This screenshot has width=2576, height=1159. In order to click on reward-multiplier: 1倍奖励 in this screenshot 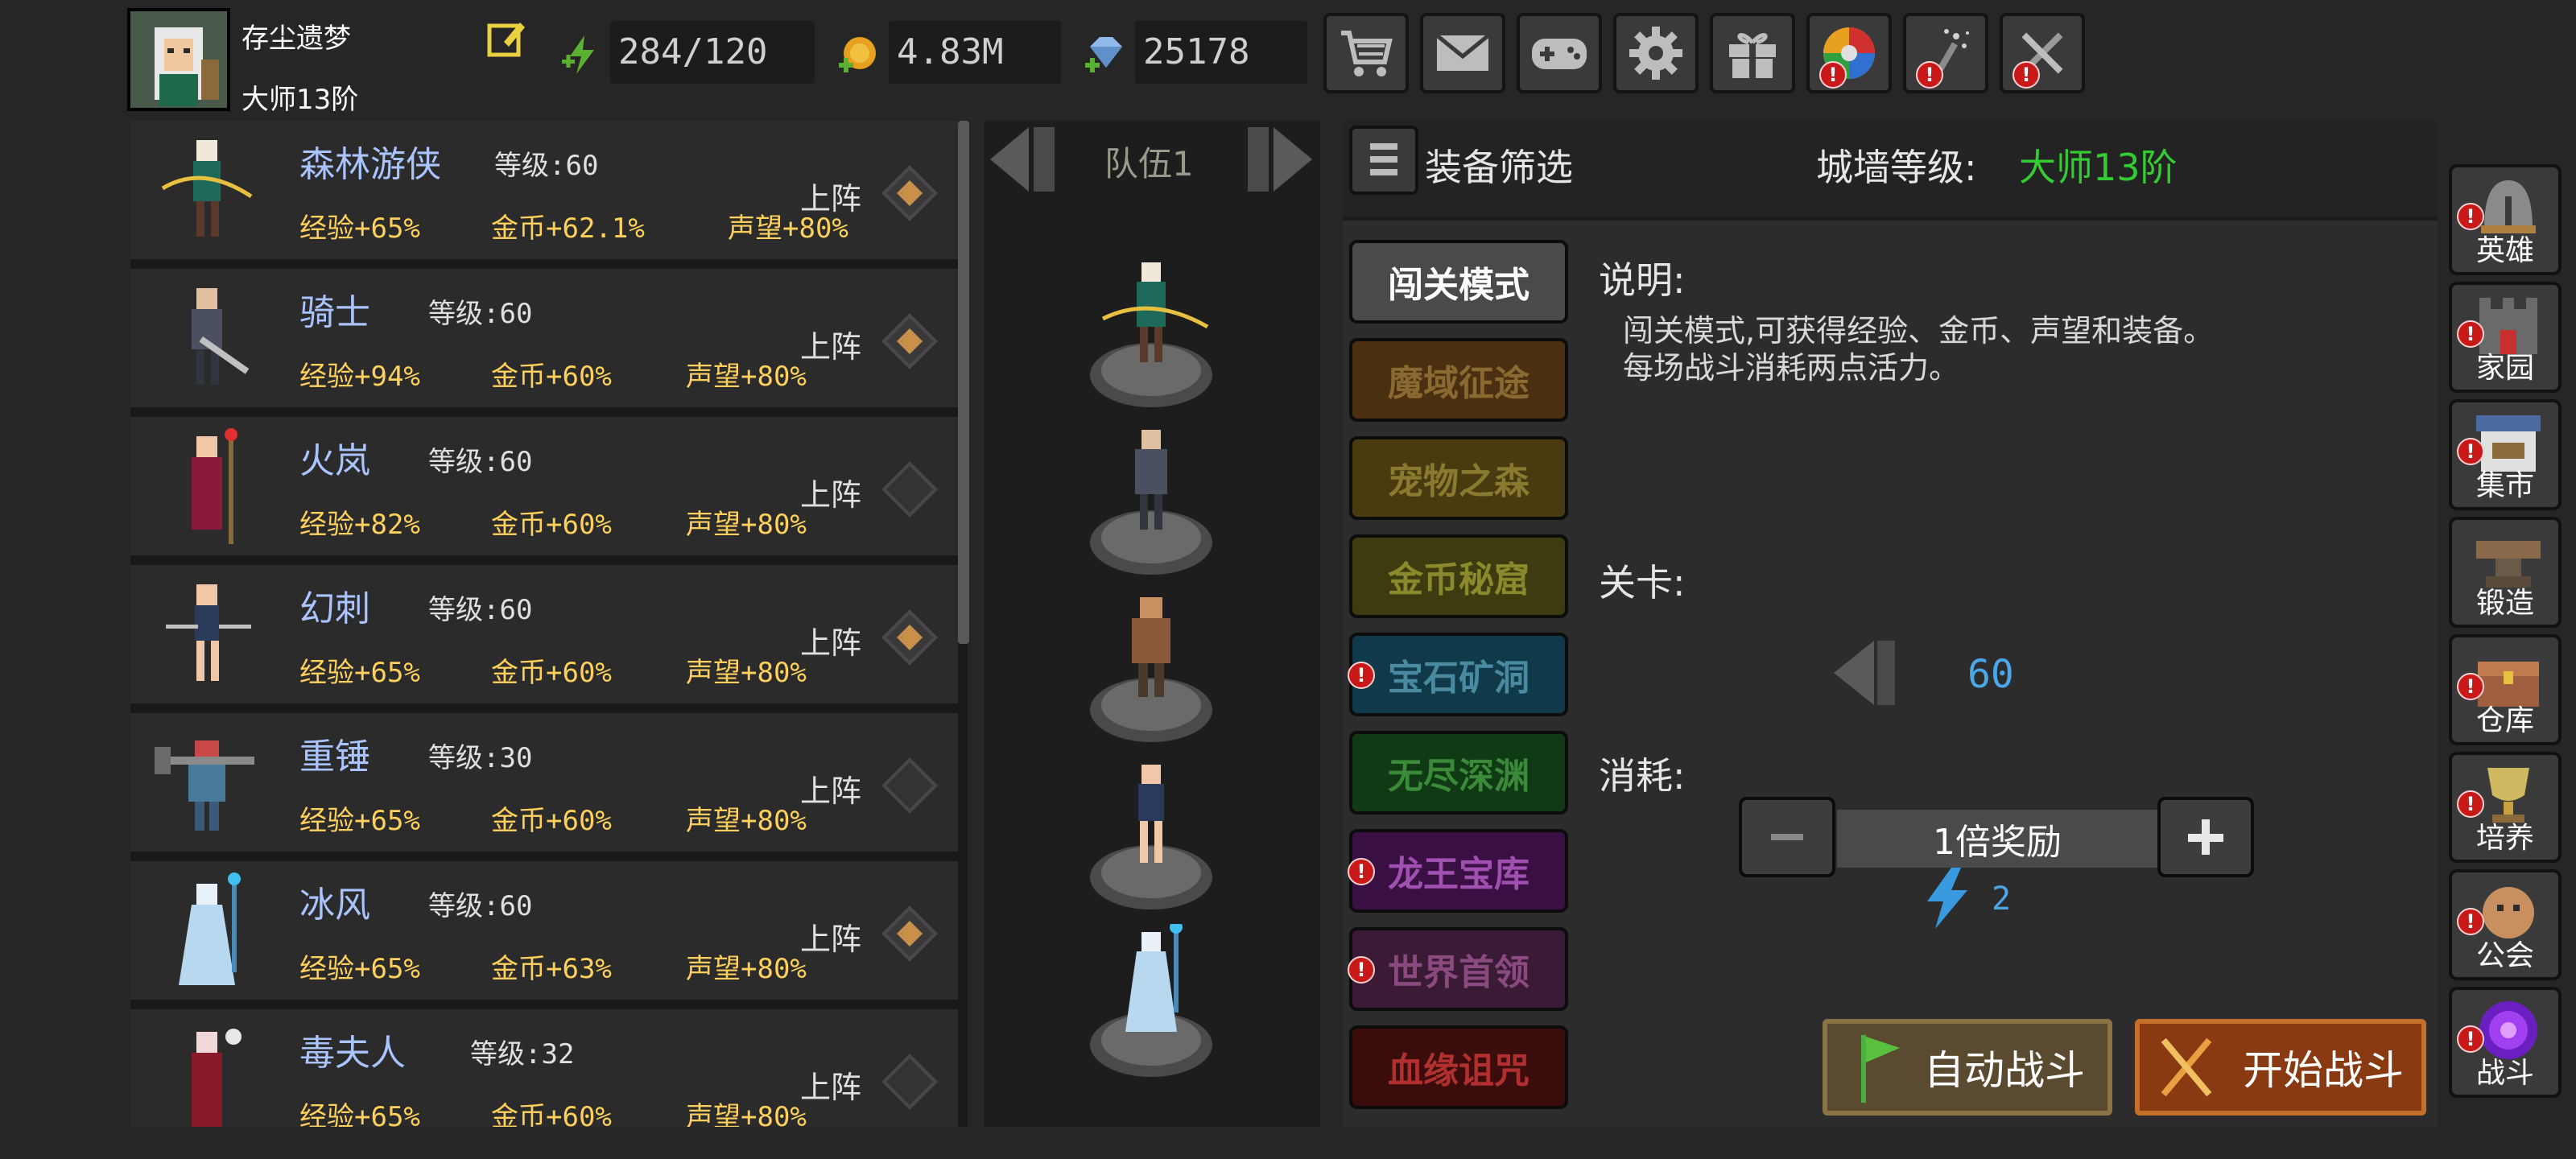, I will do `click(1997, 839)`.